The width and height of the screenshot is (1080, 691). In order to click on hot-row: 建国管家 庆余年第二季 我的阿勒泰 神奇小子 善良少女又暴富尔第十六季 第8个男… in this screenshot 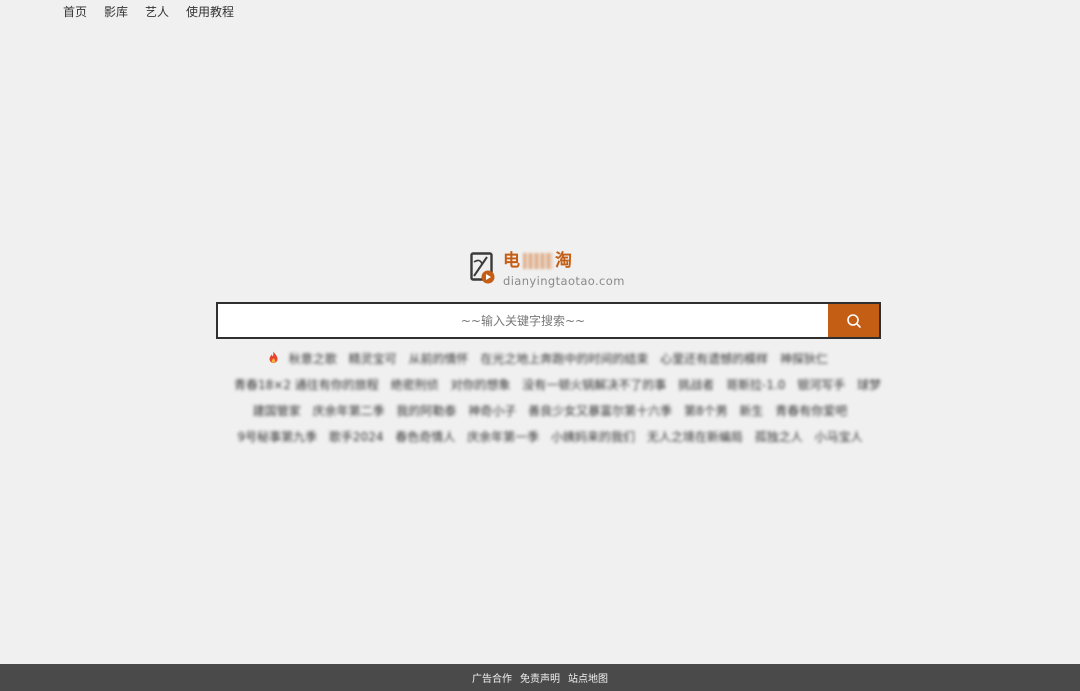, I will do `click(550, 411)`.